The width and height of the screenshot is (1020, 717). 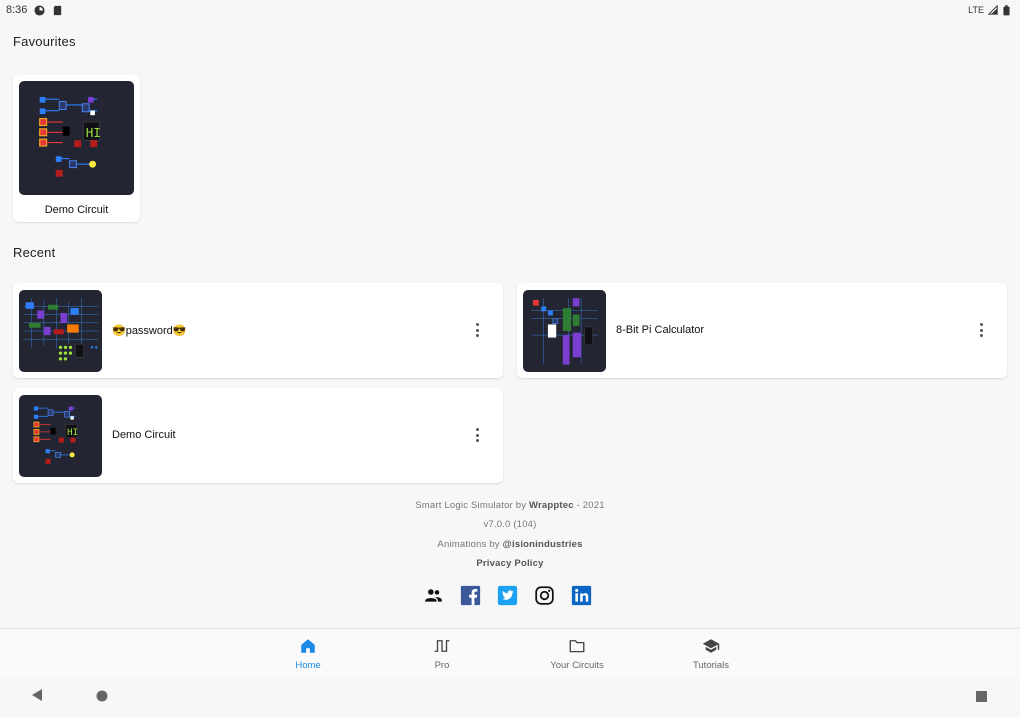 I want to click on recent-card-demo-circuit: HI Demo Circuit, so click(x=258, y=435).